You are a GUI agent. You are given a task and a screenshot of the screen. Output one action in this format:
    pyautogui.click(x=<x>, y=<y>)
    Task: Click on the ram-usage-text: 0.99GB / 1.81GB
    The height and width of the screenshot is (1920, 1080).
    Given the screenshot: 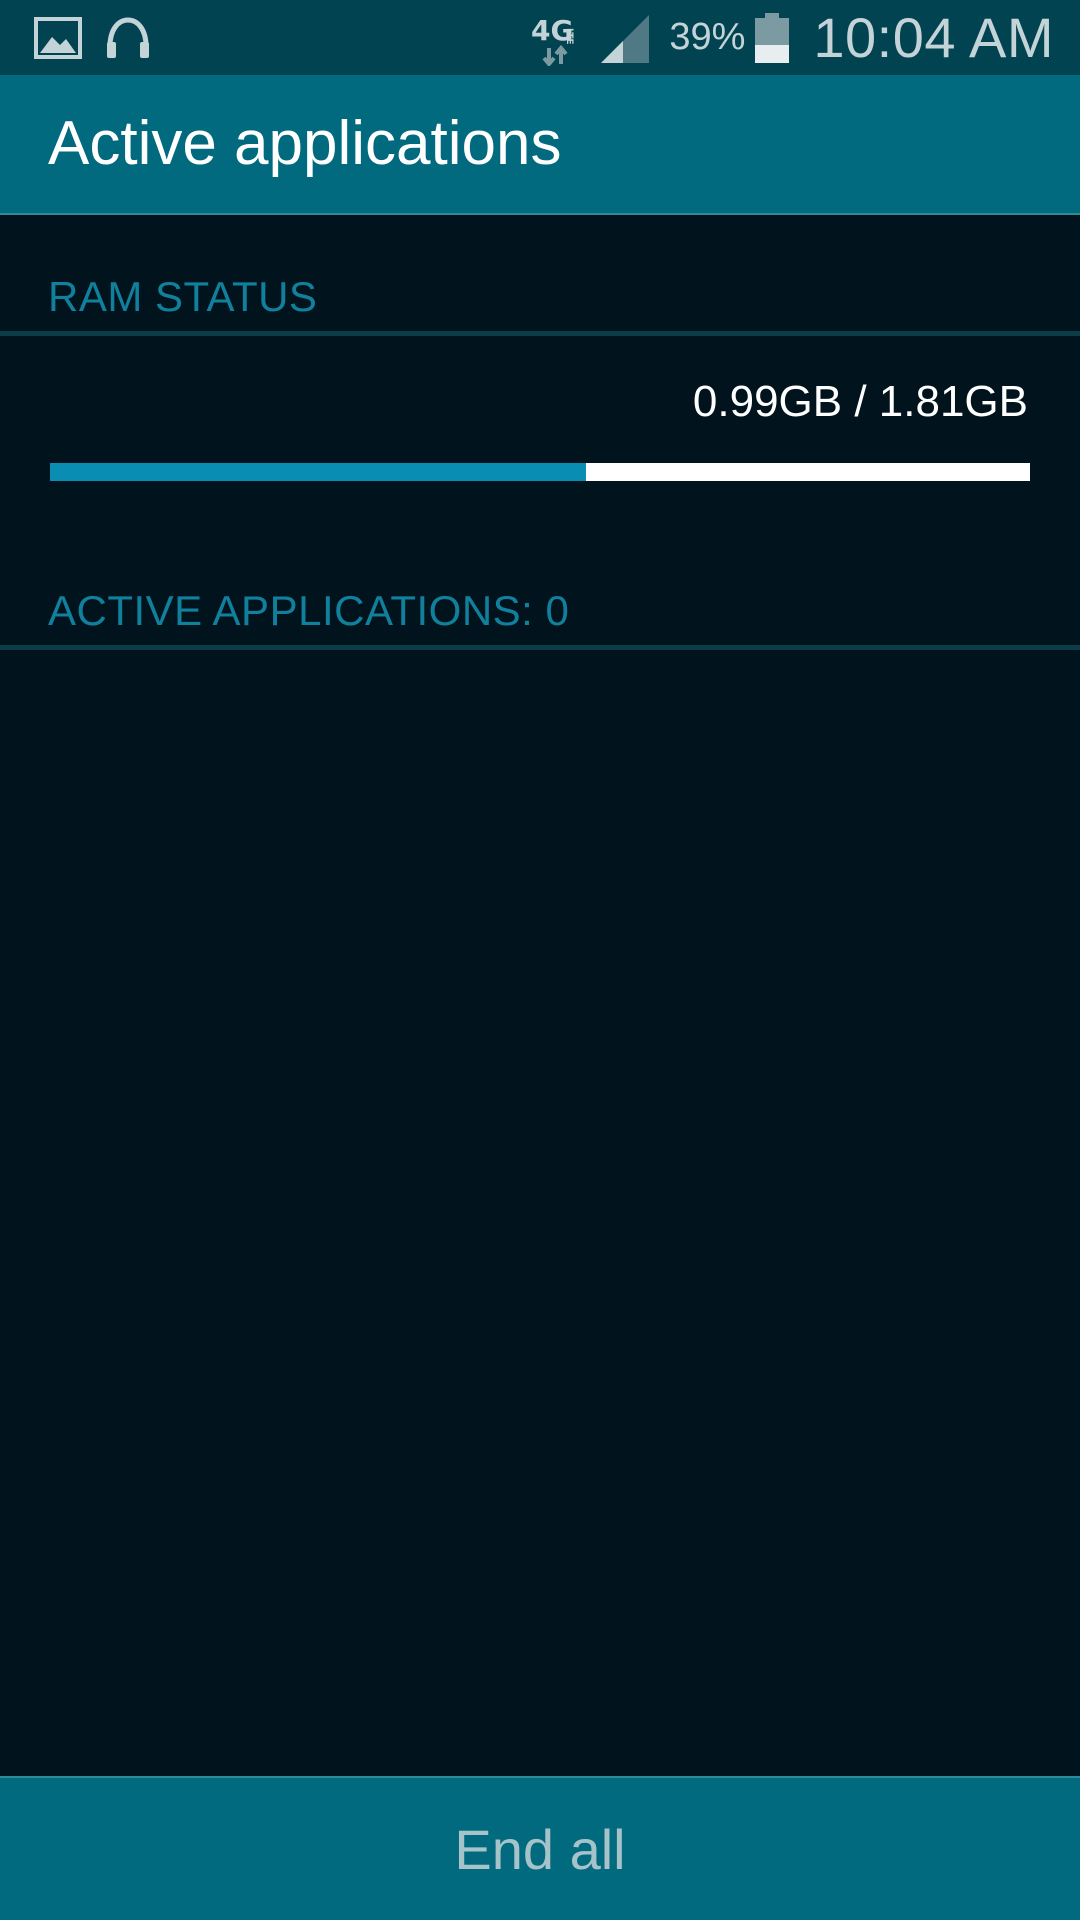 What is the action you would take?
    pyautogui.click(x=860, y=401)
    